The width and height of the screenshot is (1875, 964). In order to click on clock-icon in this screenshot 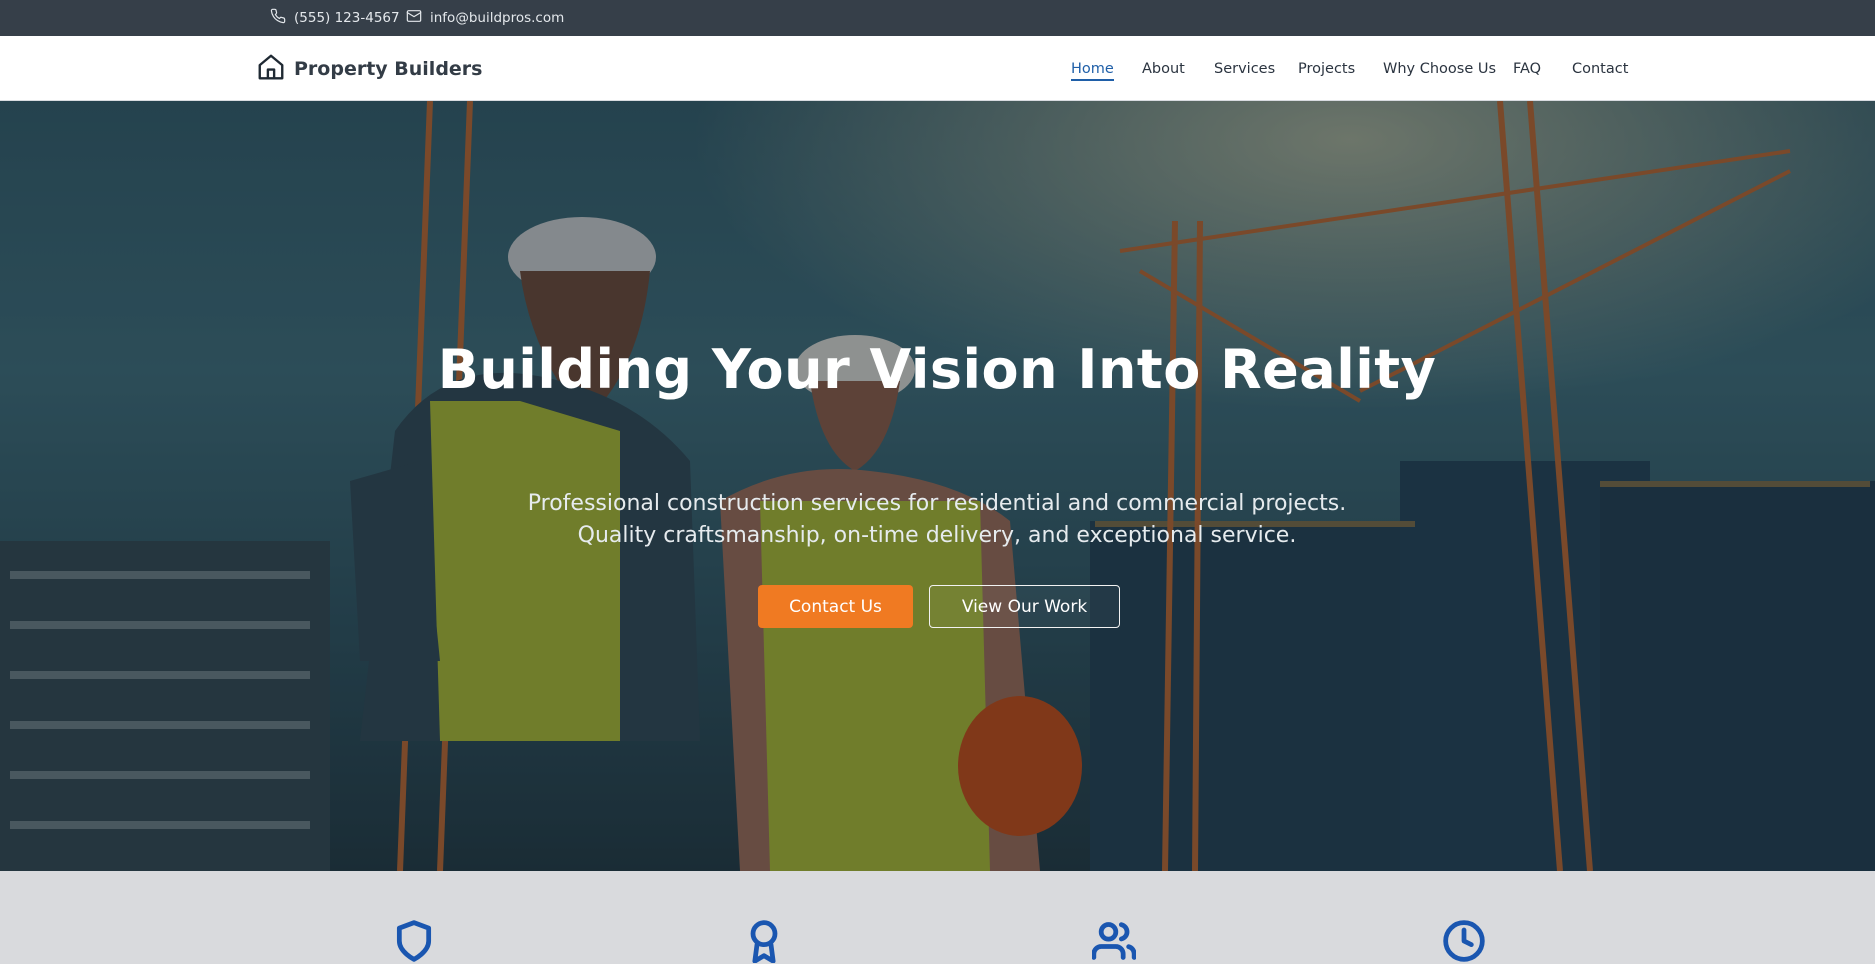, I will do `click(1464, 941)`.